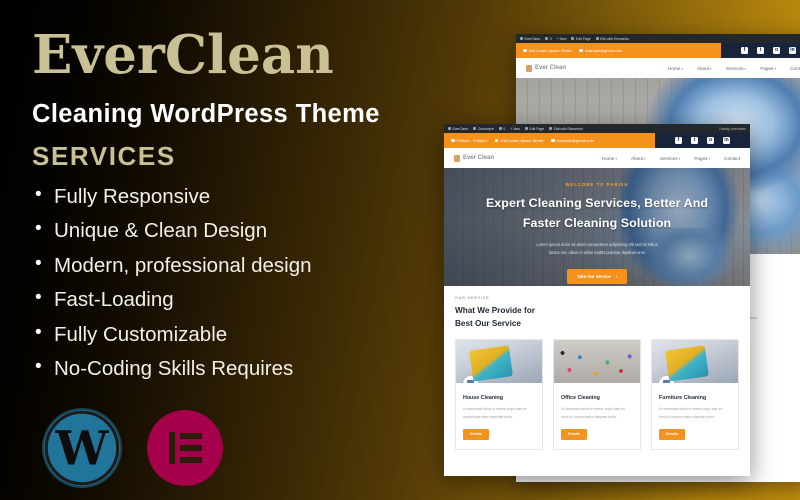  What do you see at coordinates (597, 184) in the screenshot?
I see `hero-eyebrow: WELCOME TO PARISH` at bounding box center [597, 184].